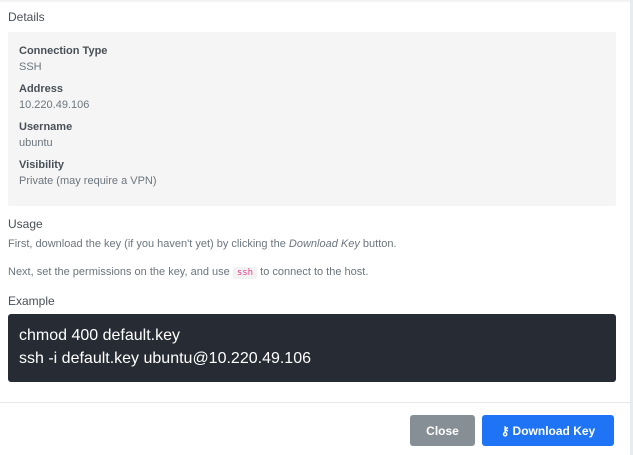 Image resolution: width=633 pixels, height=455 pixels. I want to click on field-value: 10.220.49.106, so click(54, 105).